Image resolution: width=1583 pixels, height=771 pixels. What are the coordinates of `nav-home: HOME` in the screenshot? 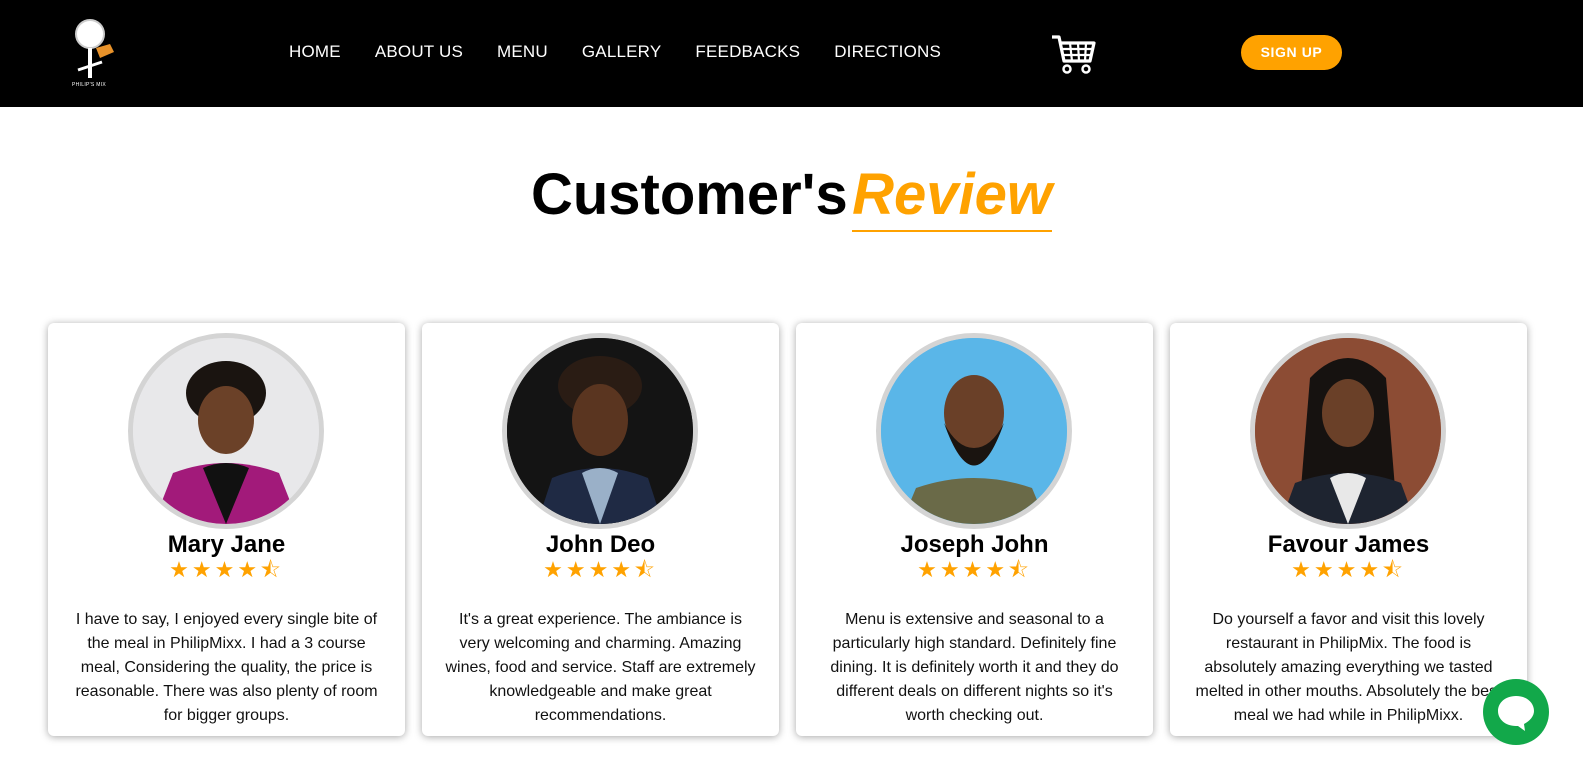 It's located at (315, 52).